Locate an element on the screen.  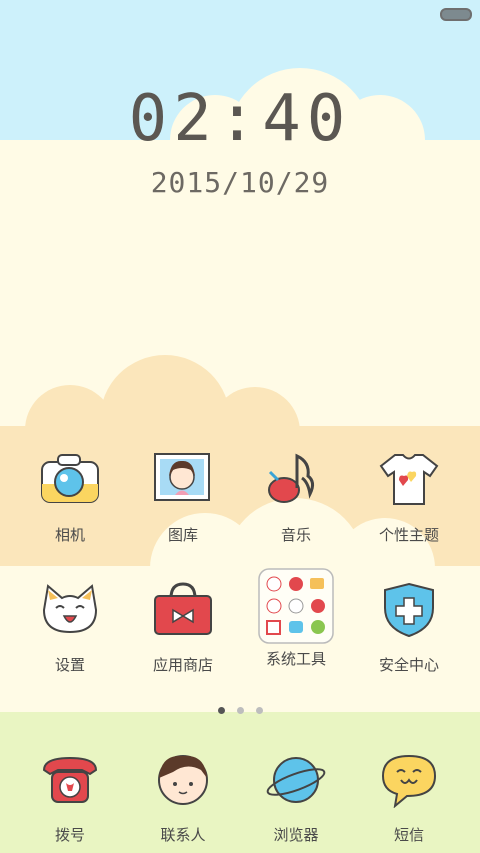
app-gallery: 图库 is located at coordinates (183, 498).